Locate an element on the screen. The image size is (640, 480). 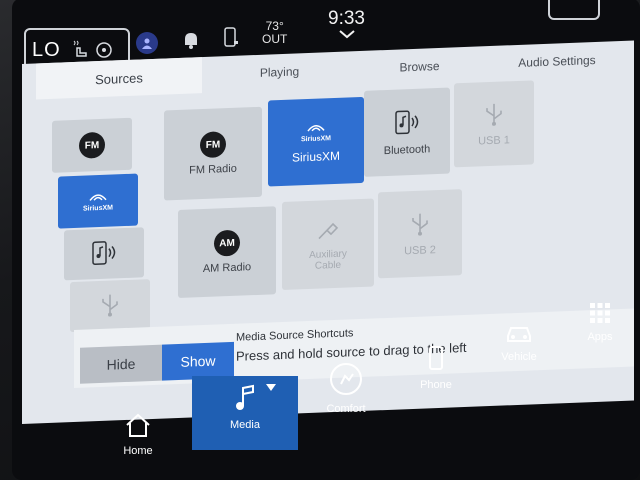
source-label: FM Radio is located at coordinates (213, 169).